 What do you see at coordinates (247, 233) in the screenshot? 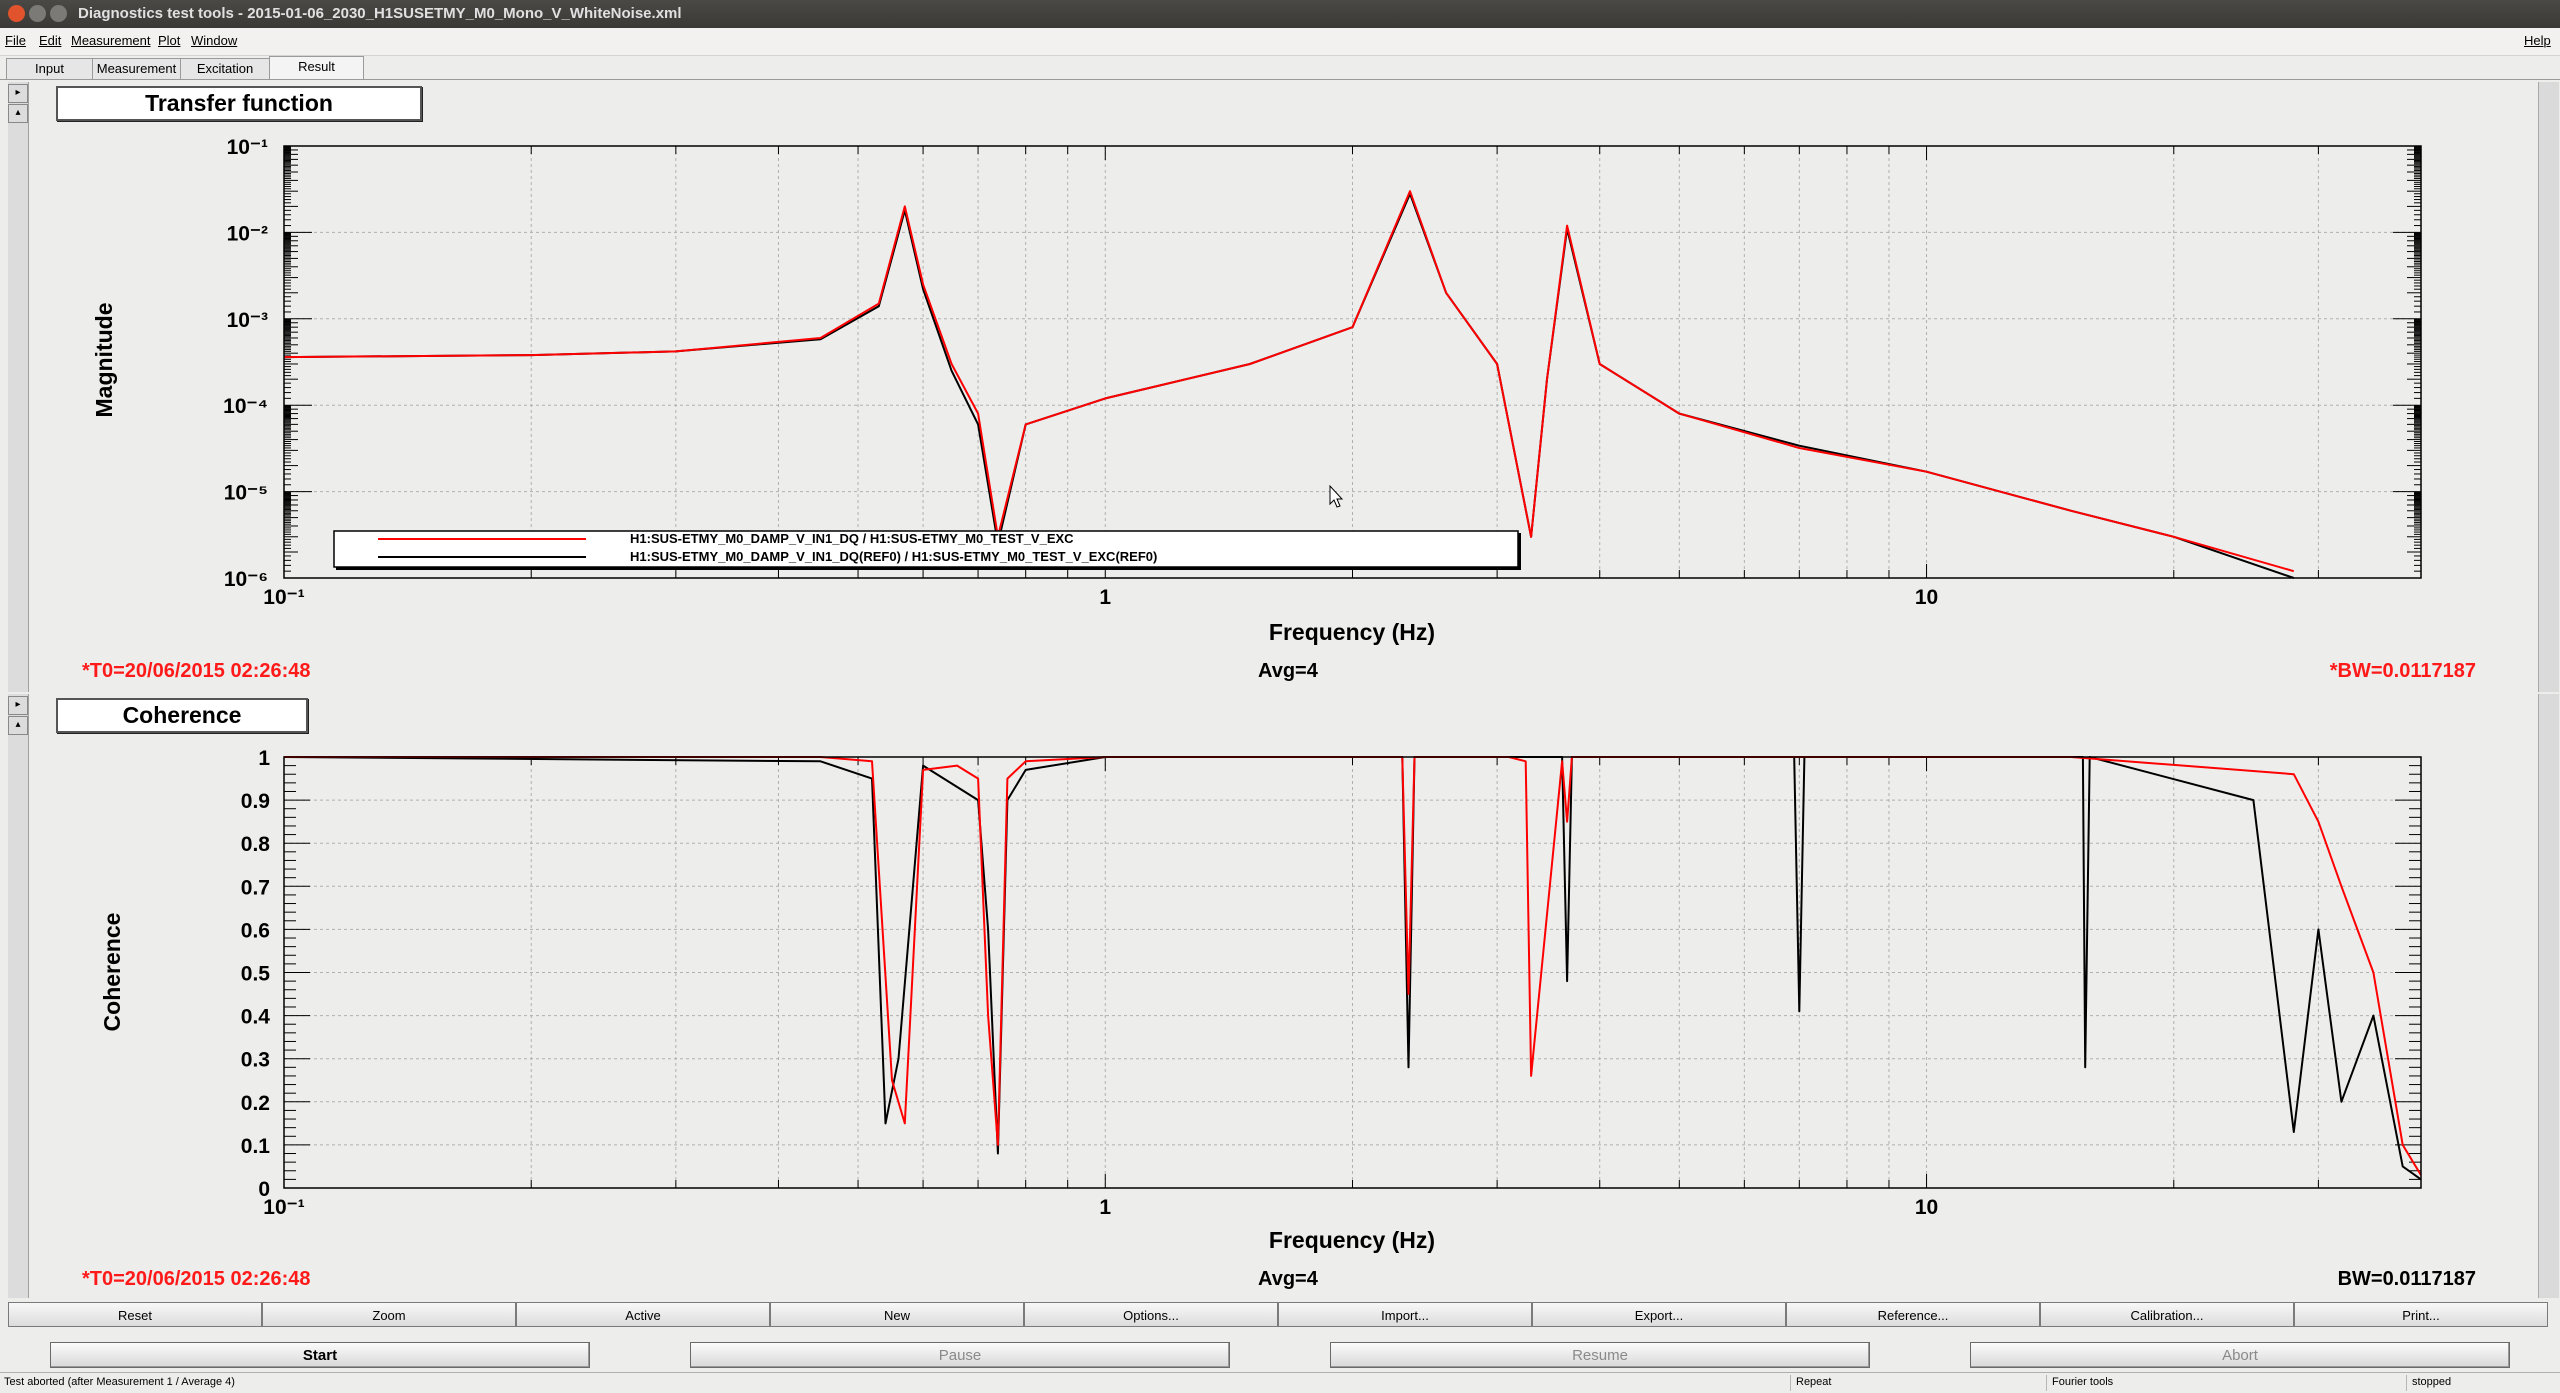
I see `y-tick-label: 10⁻²` at bounding box center [247, 233].